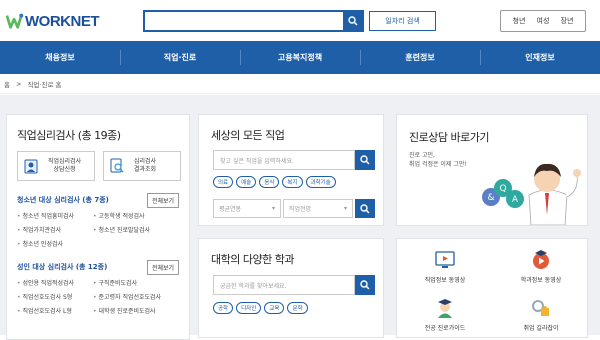 The image size is (600, 340). What do you see at coordinates (253, 21) in the screenshot?
I see `global-search-box` at bounding box center [253, 21].